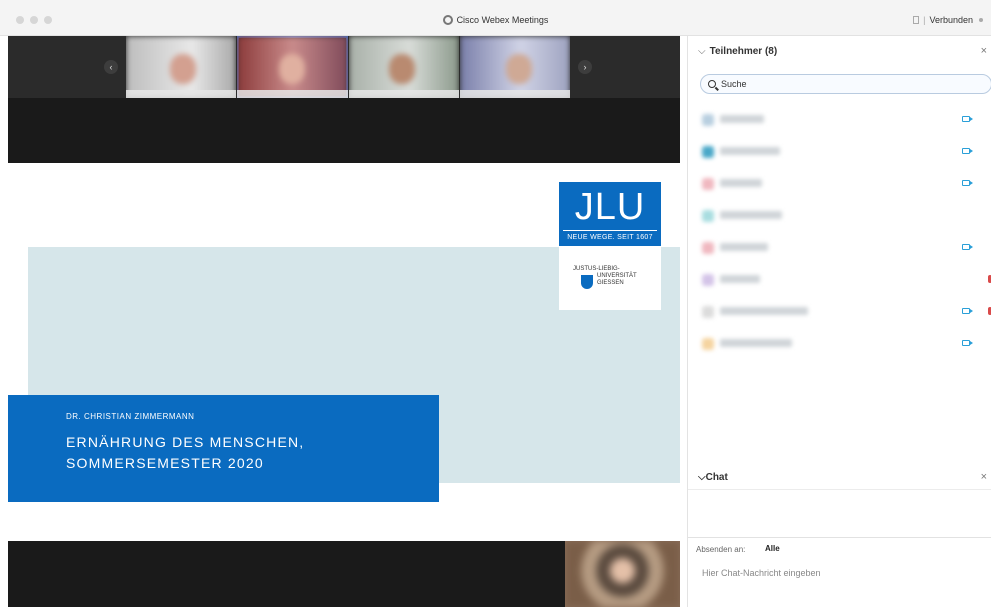  Describe the element at coordinates (916, 20) in the screenshot. I see `share-screen-icon` at that location.